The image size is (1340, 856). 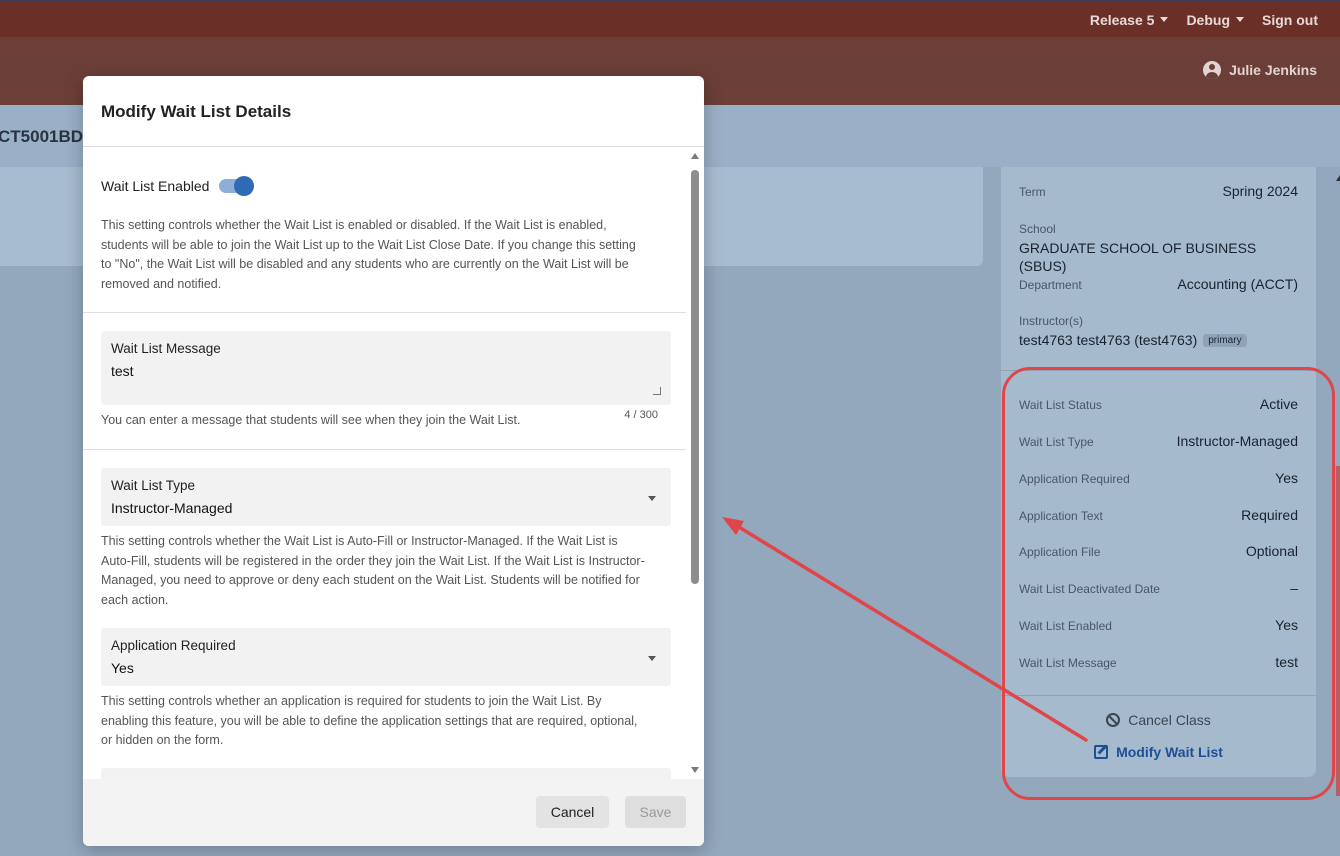 I want to click on wl-info-value: Instructor-Managed, so click(x=1237, y=441).